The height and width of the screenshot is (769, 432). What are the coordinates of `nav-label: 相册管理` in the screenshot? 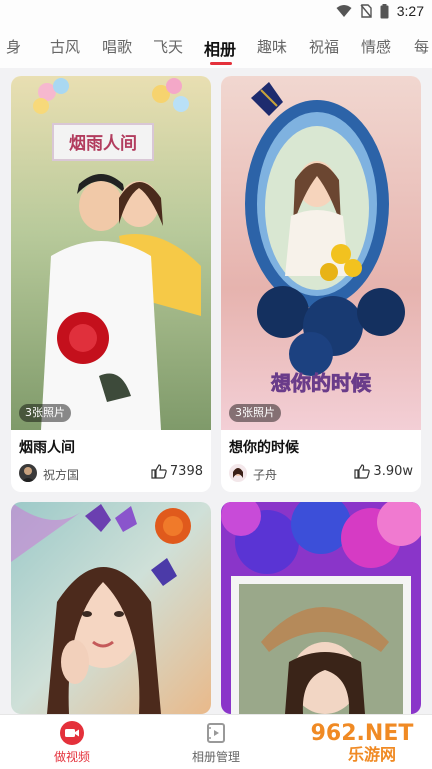 It's located at (215, 757).